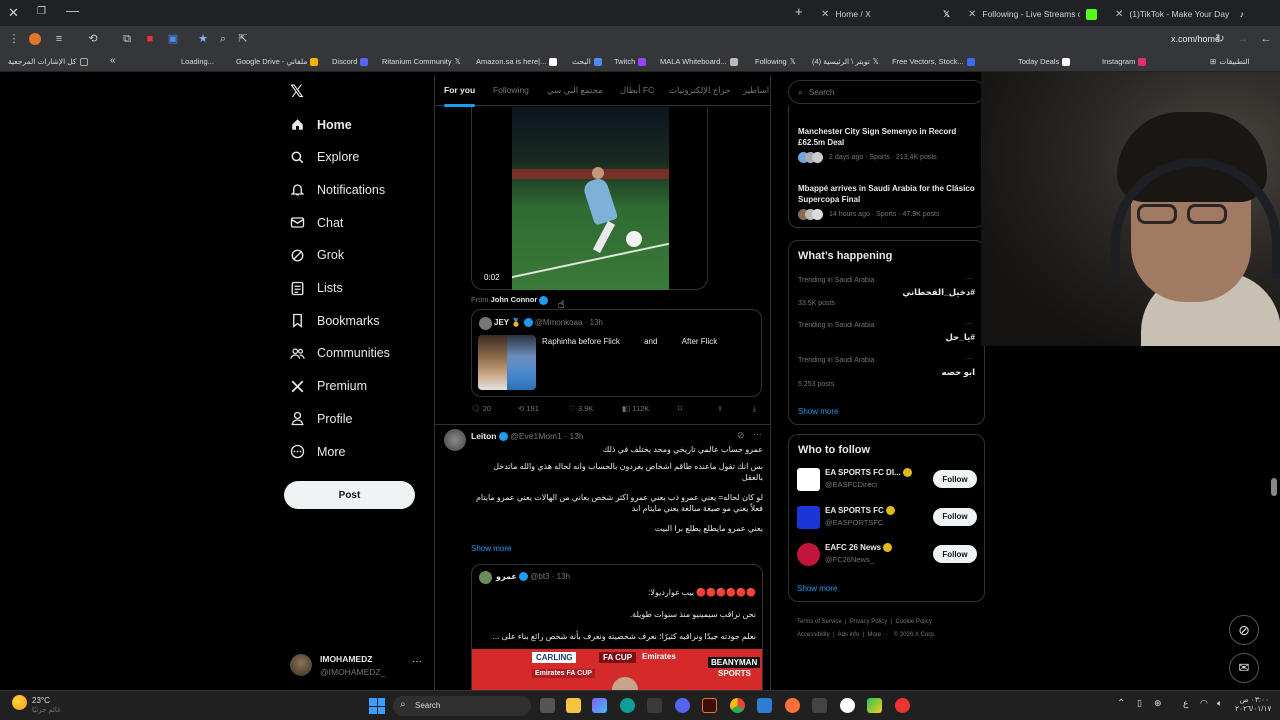 The width and height of the screenshot is (1280, 720). I want to click on edge-icon, so click(627, 705).